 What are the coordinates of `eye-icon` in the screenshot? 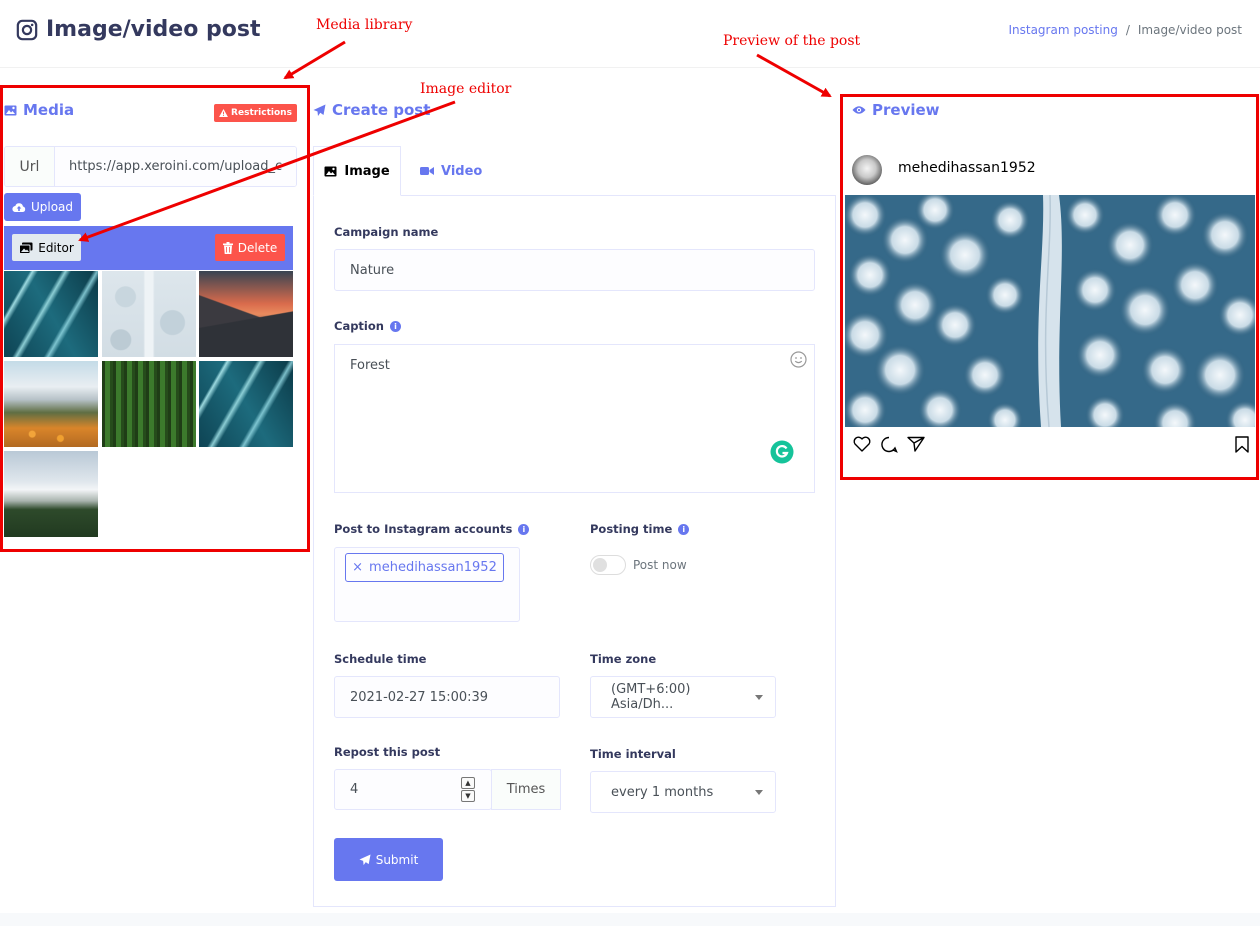 It's located at (859, 110).